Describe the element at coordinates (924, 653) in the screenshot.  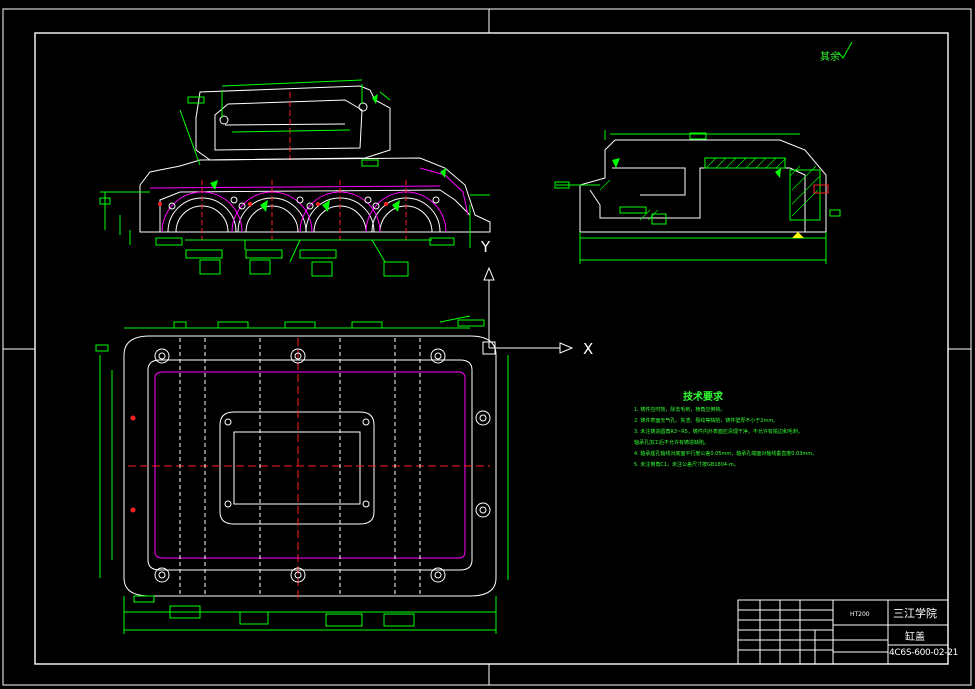
I see `title-block-drawing-number: 4C6S-600-02-21` at that location.